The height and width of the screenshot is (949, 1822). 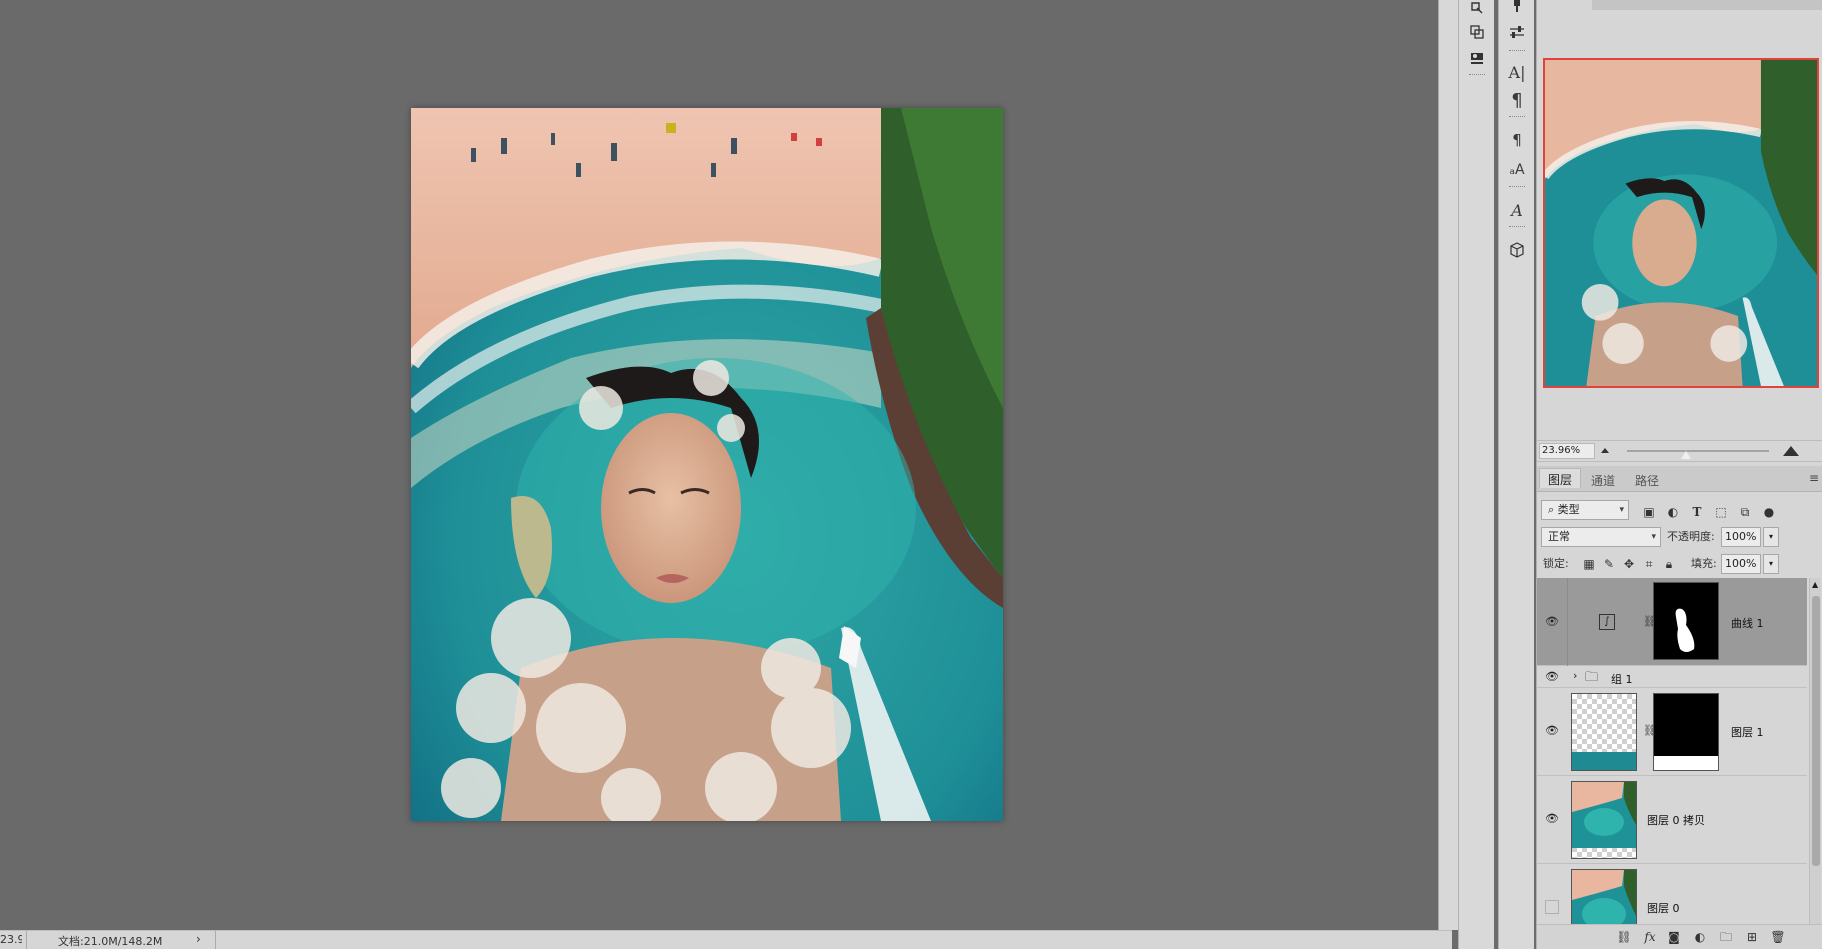 What do you see at coordinates (1704, 563) in the screenshot?
I see `fill-label: 填充:` at bounding box center [1704, 563].